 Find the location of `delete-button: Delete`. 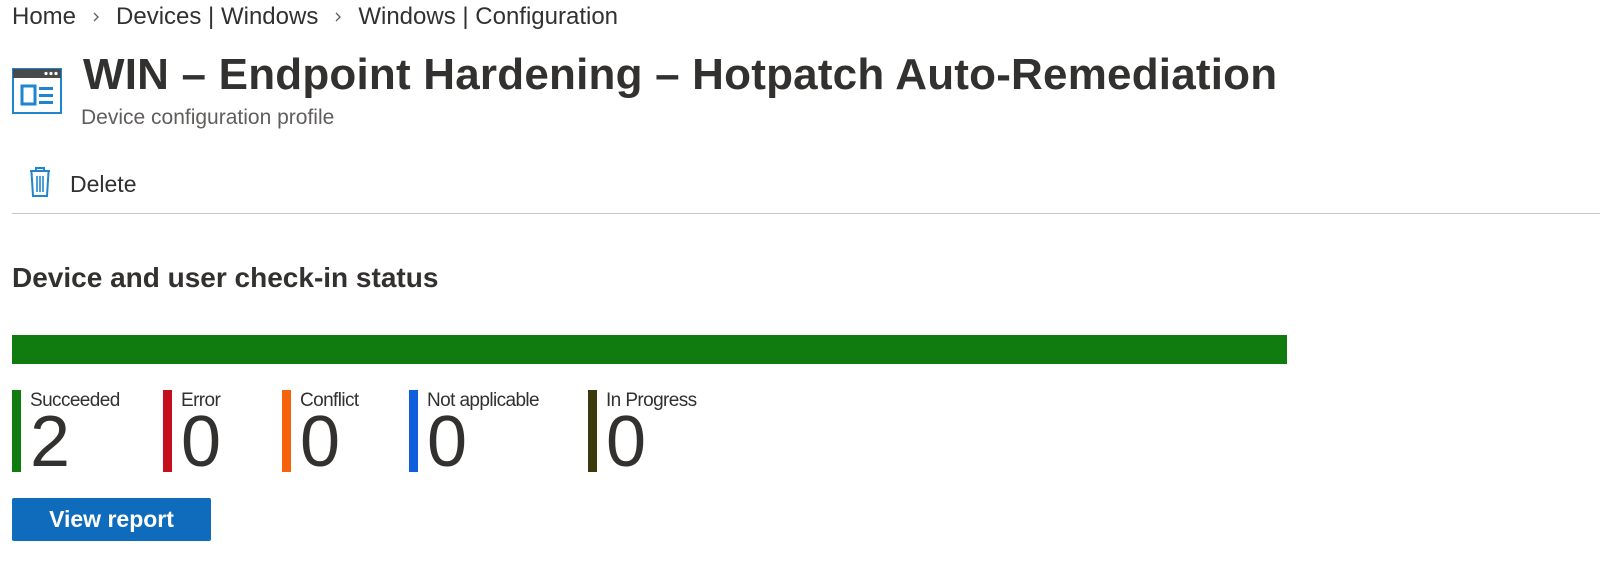

delete-button: Delete is located at coordinates (81, 184).